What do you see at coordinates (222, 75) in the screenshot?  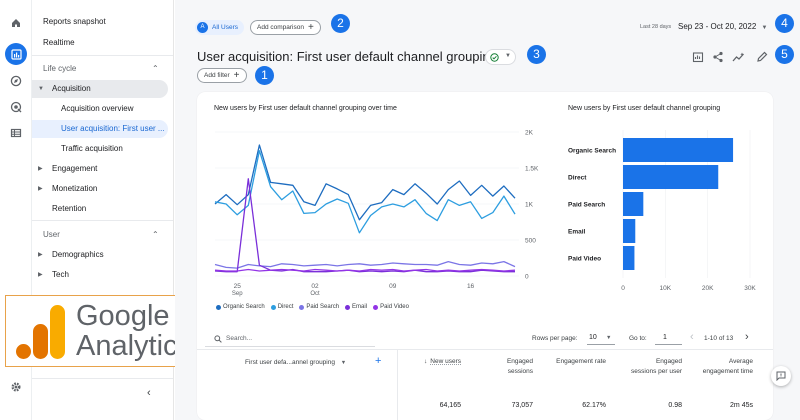 I see `add-filter-button: Add filter +` at bounding box center [222, 75].